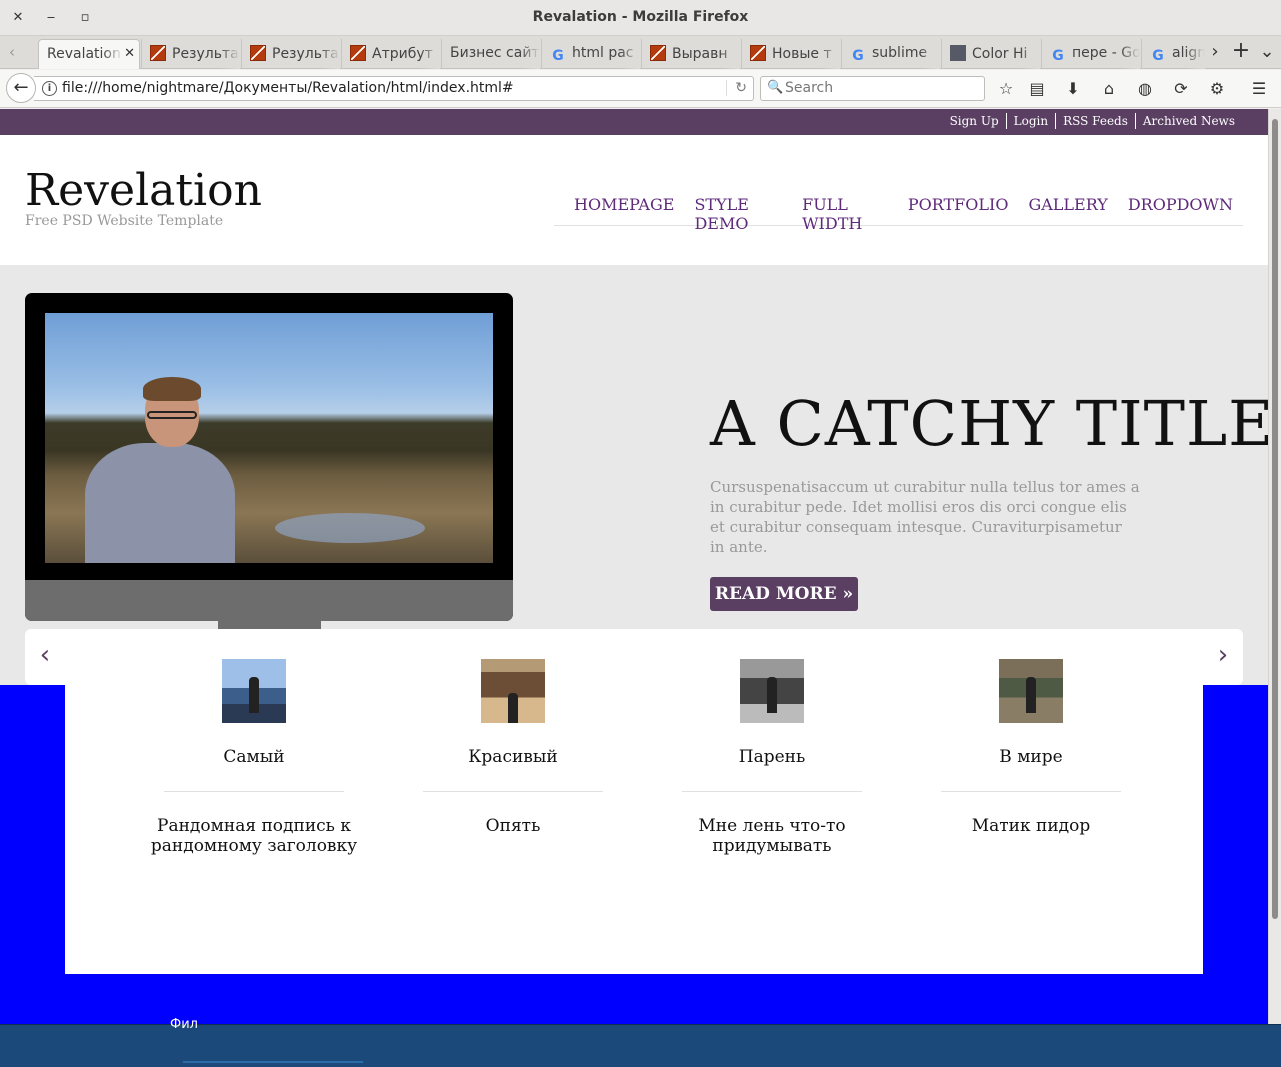 The width and height of the screenshot is (1281, 1067). I want to click on tab-revalation: Revalation ✕, so click(89, 54).